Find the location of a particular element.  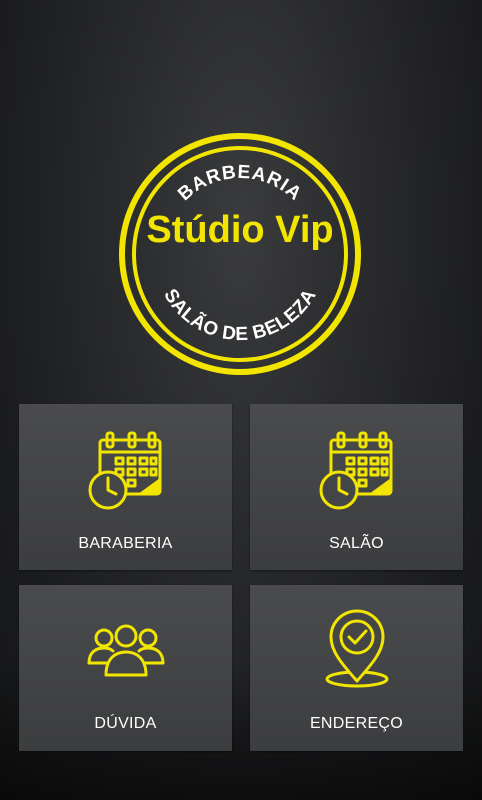

svg-text: BARBEARIA is located at coordinates (240, 183).